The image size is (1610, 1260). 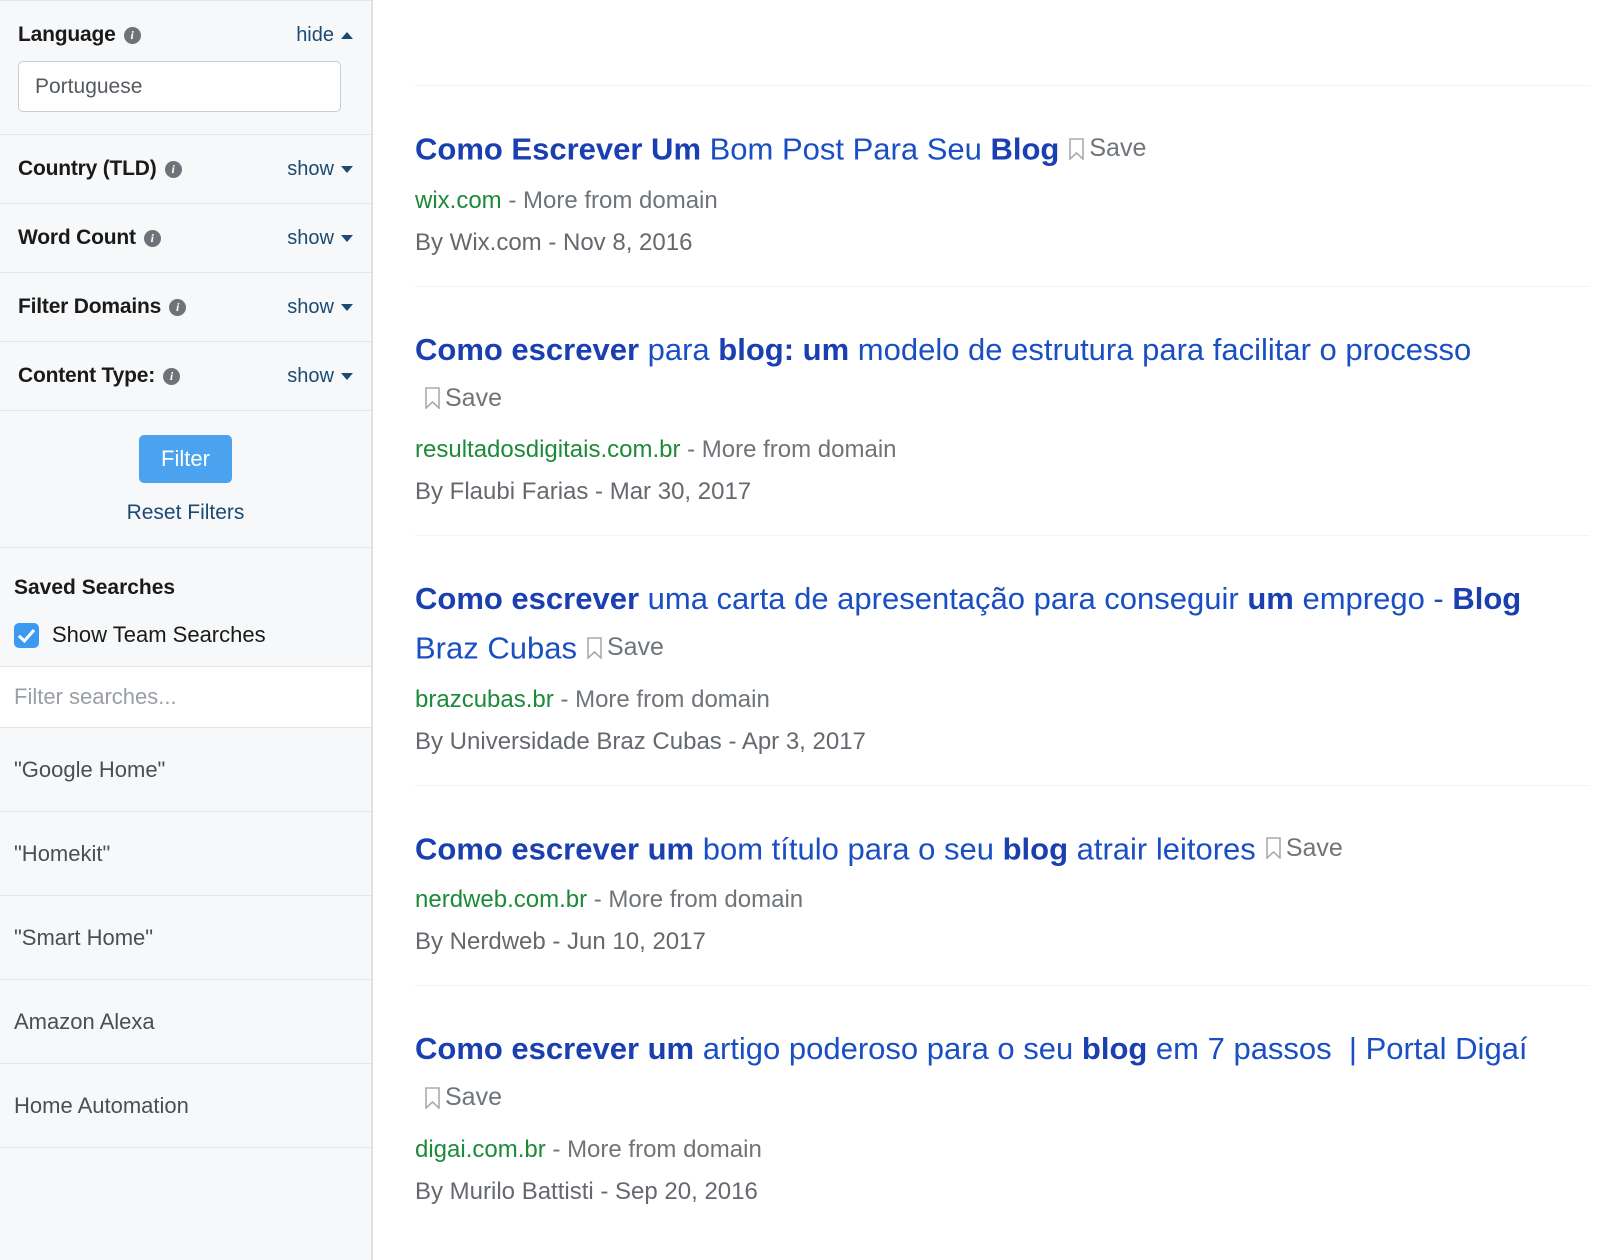 What do you see at coordinates (547, 449) in the screenshot?
I see `result-domain: resultadosdigitais.com.br` at bounding box center [547, 449].